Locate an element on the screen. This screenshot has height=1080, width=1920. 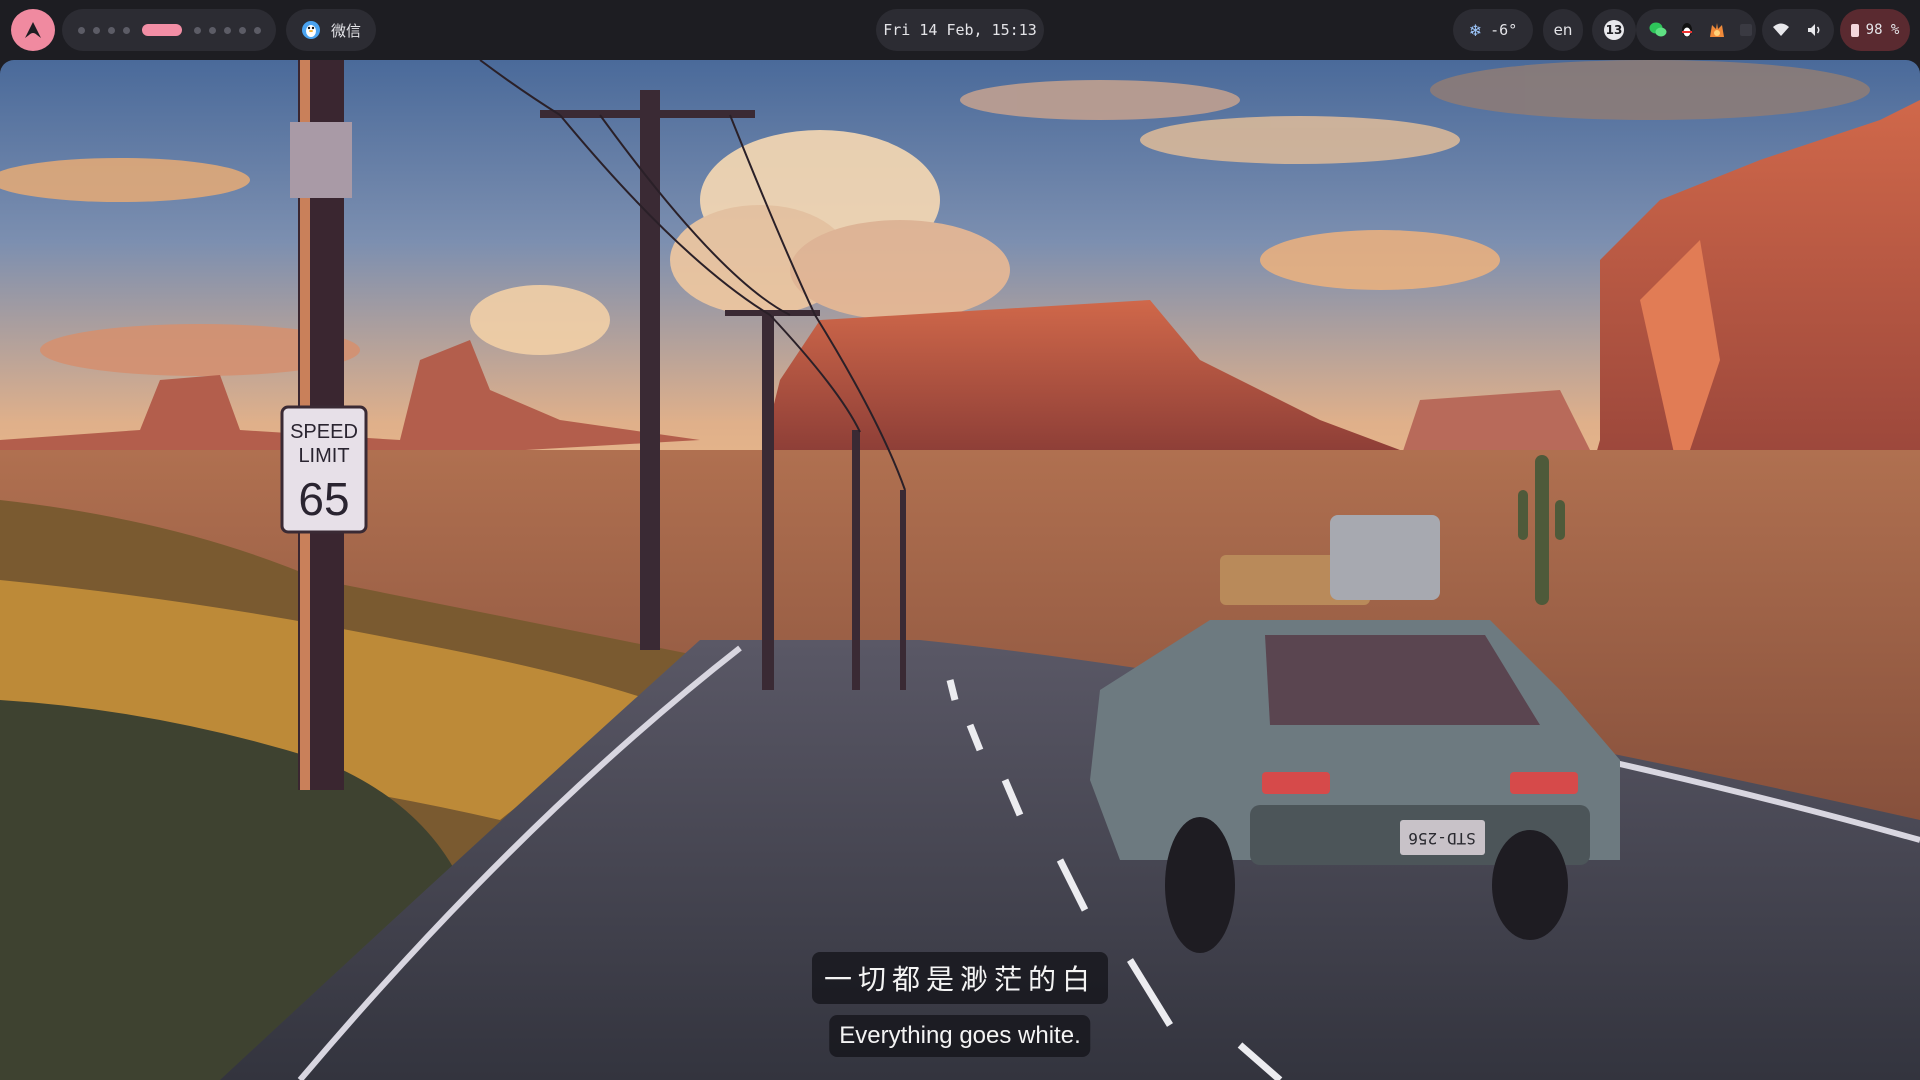
subtitle-english: Everything goes white. is located at coordinates (960, 1036).